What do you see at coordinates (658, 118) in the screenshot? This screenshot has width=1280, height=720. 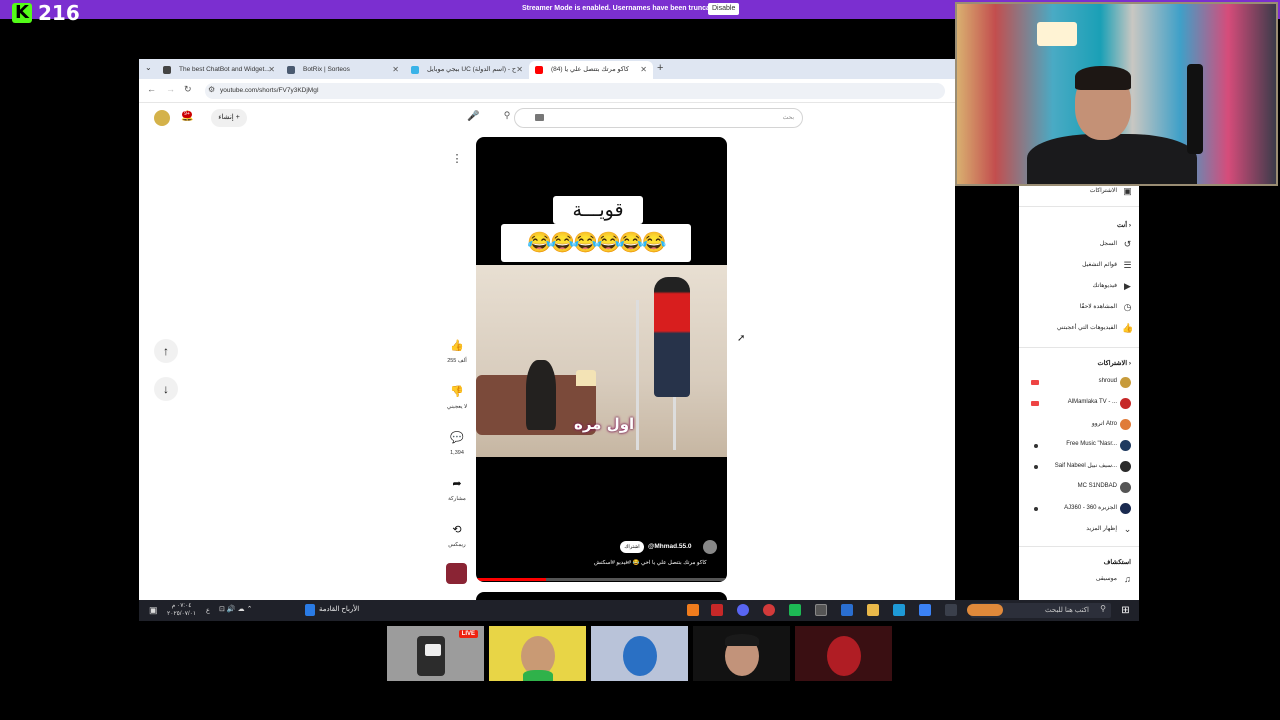 I see `search-input: بحث` at bounding box center [658, 118].